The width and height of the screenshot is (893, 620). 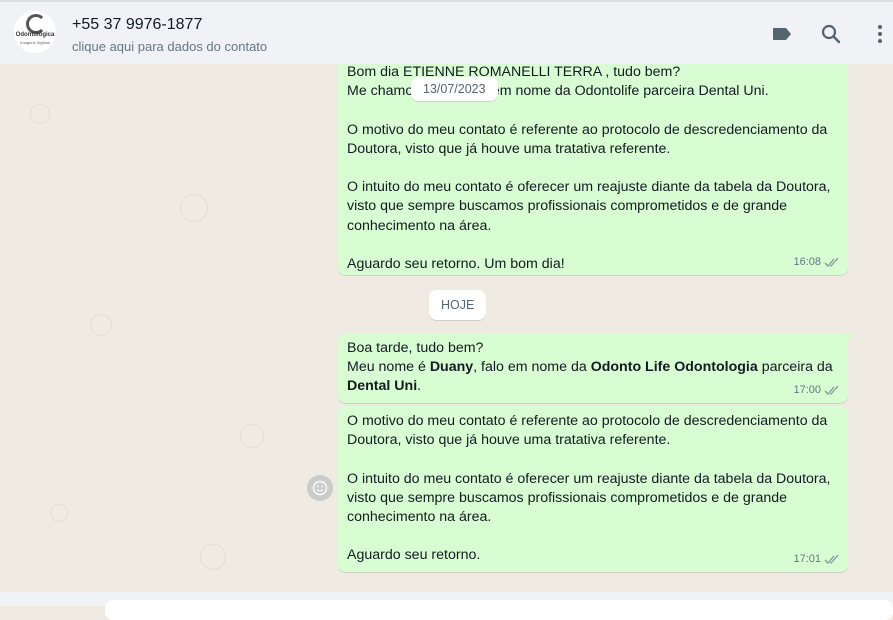 What do you see at coordinates (35, 42) in the screenshot?
I see `avatar-logo-subtext: Imagens Digitais` at bounding box center [35, 42].